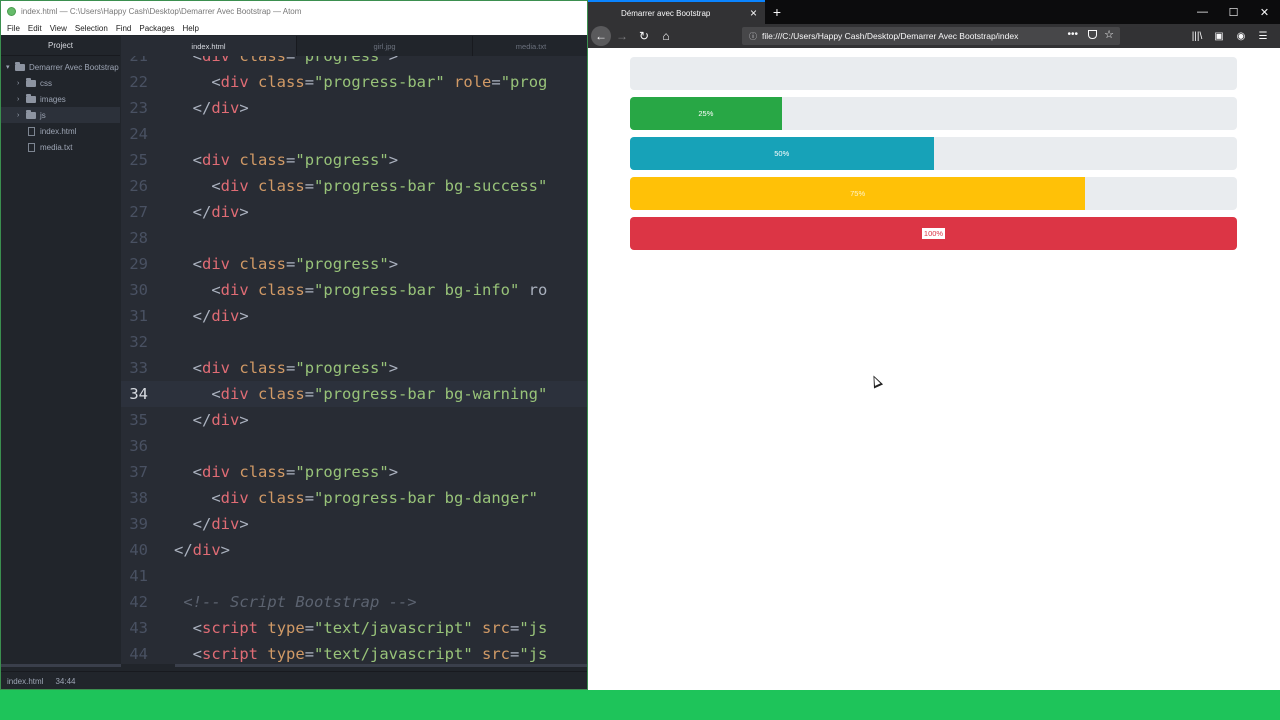  I want to click on code-line: 36, so click(354, 446).